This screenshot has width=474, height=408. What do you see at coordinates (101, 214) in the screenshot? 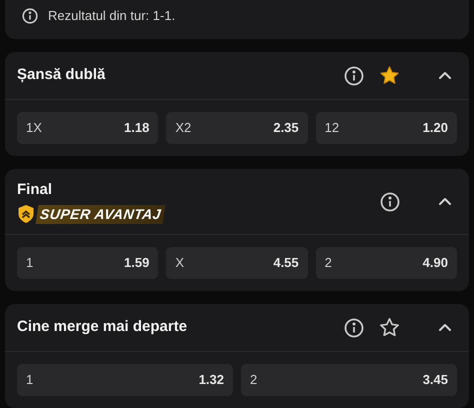
I see `promo-badge: SUPER AVANTAJ` at bounding box center [101, 214].